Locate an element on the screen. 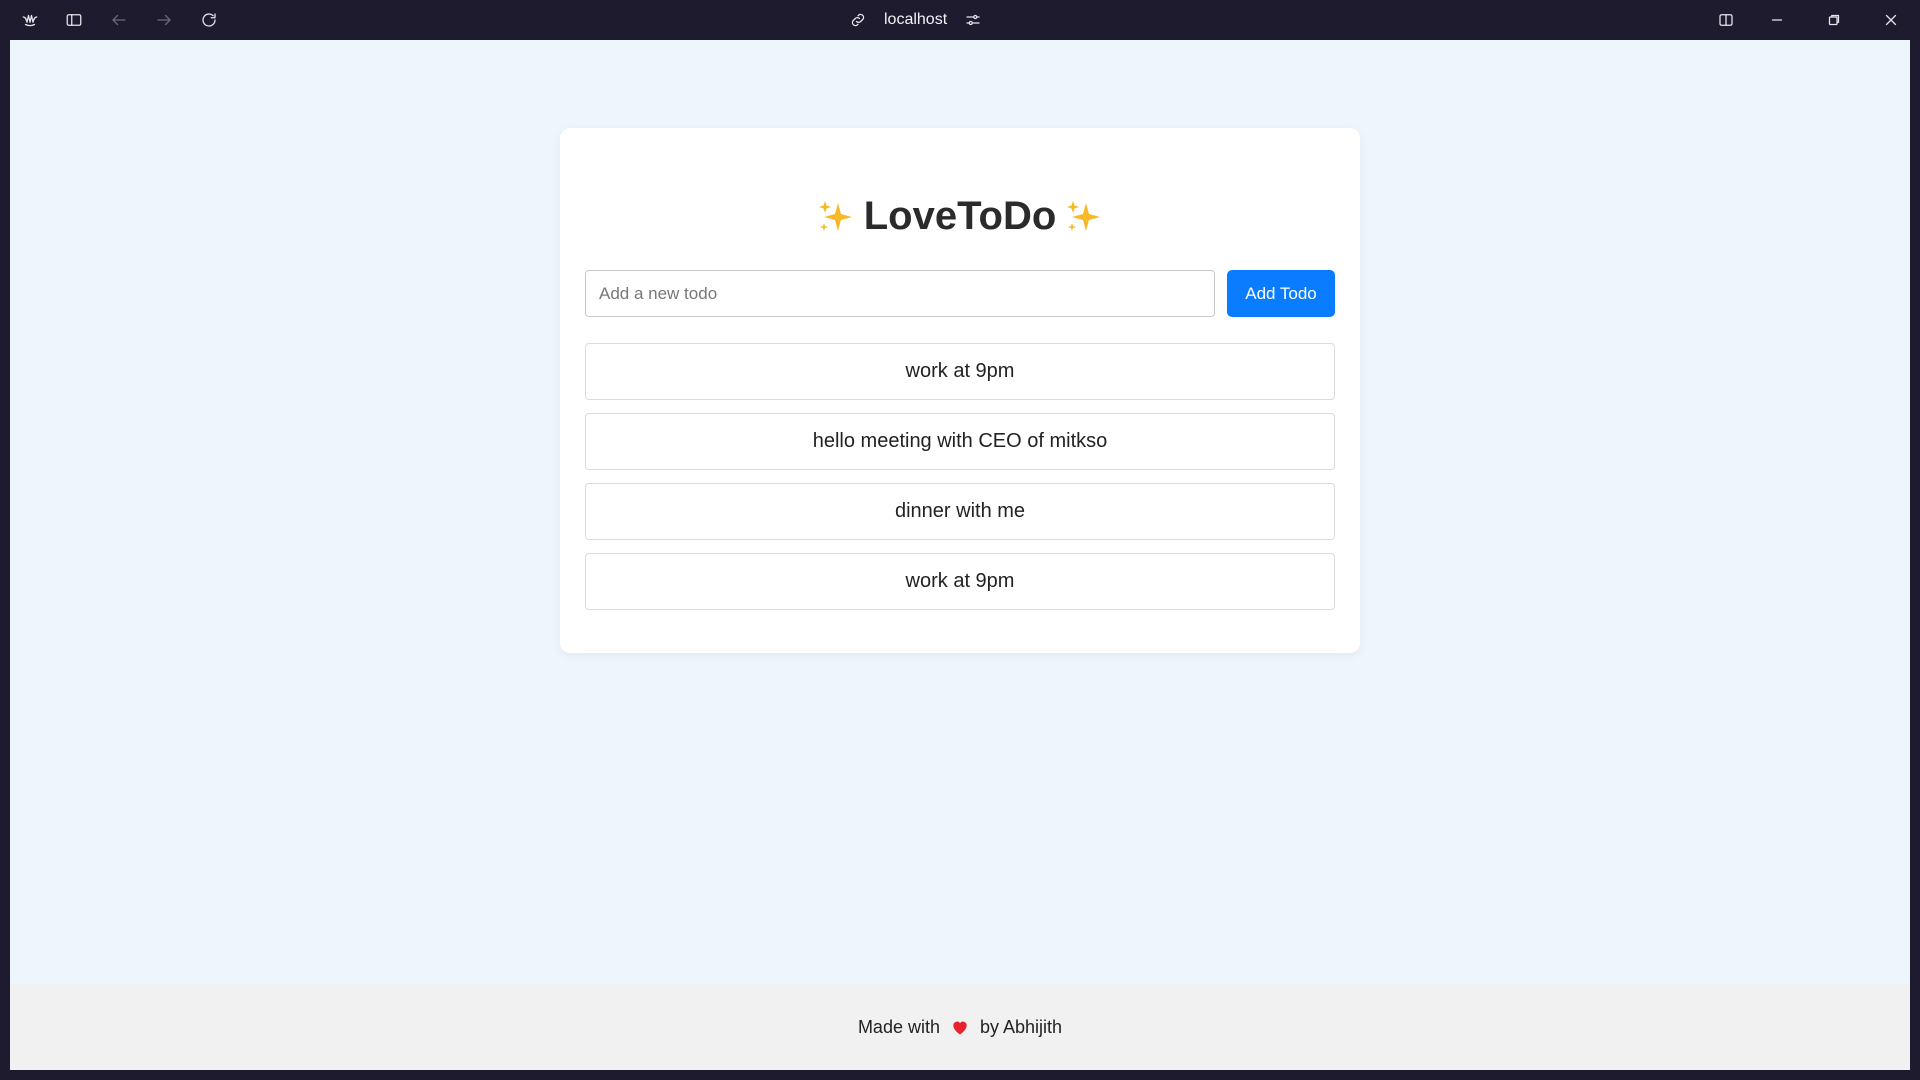 The image size is (1920, 1080). restore-icon is located at coordinates (1834, 20).